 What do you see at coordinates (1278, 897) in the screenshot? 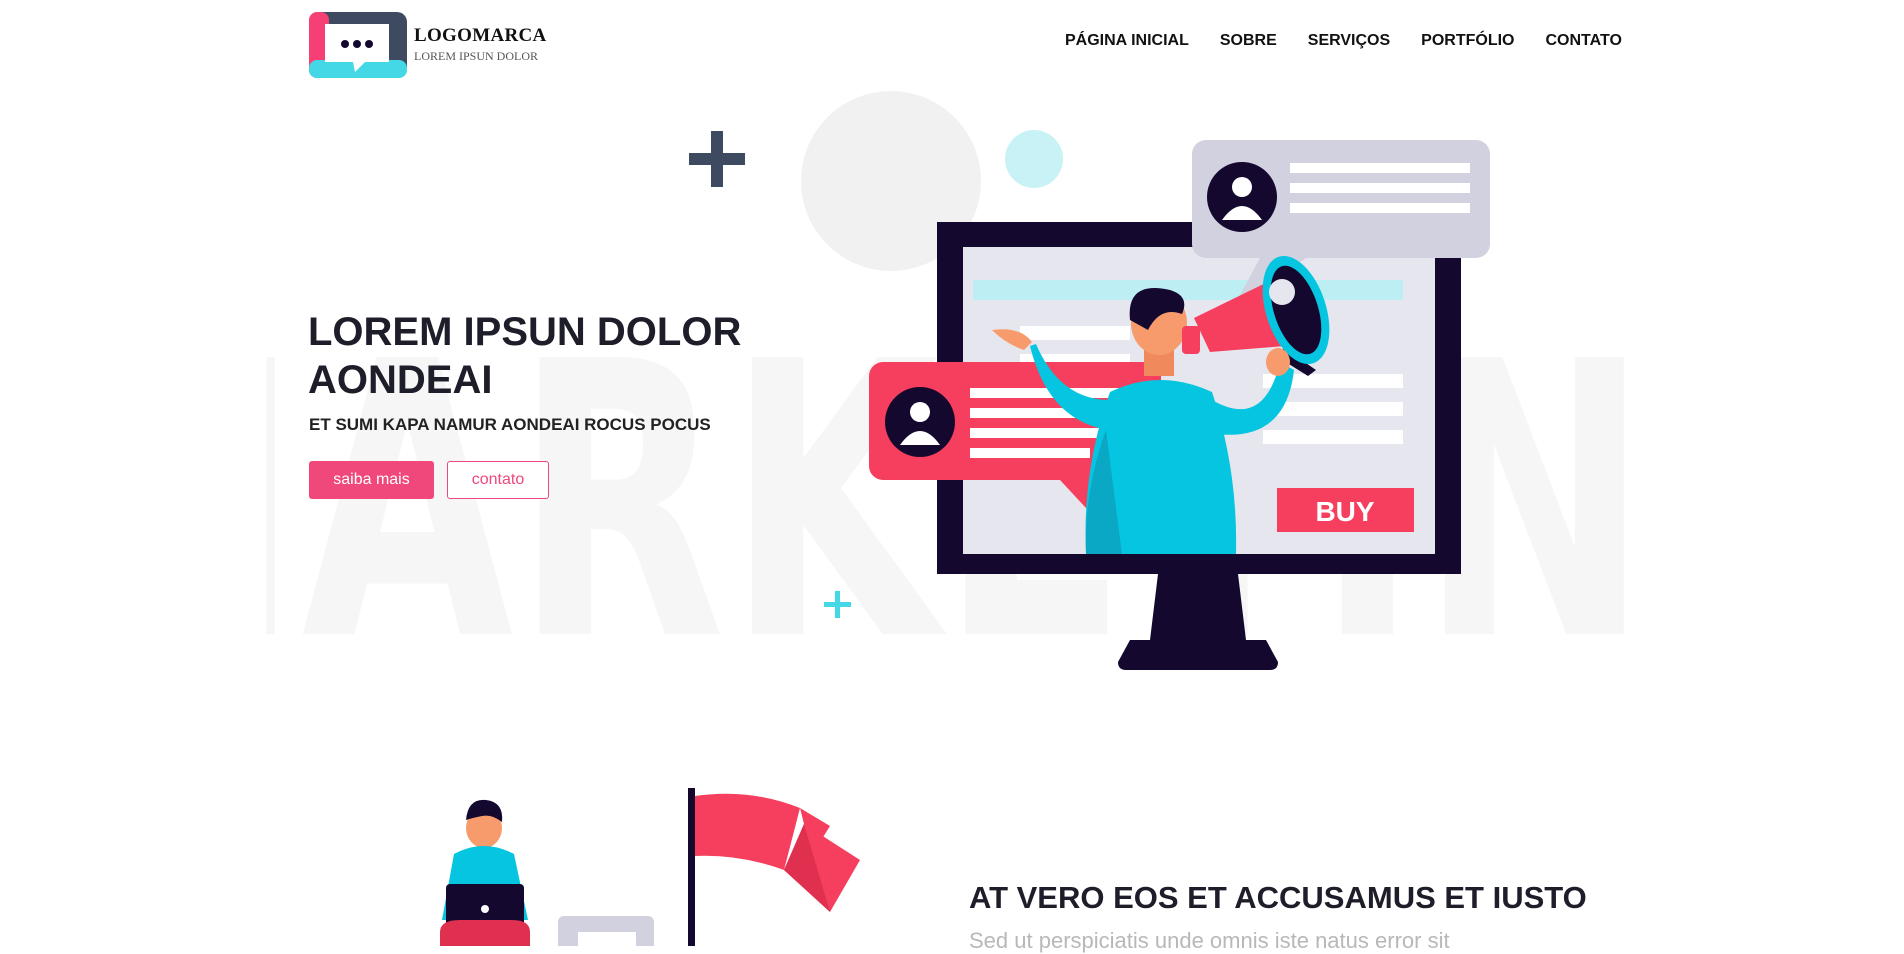
I see `section2-title: AT VERO EOS ET ACCUSAMUS ET IUSTO` at bounding box center [1278, 897].